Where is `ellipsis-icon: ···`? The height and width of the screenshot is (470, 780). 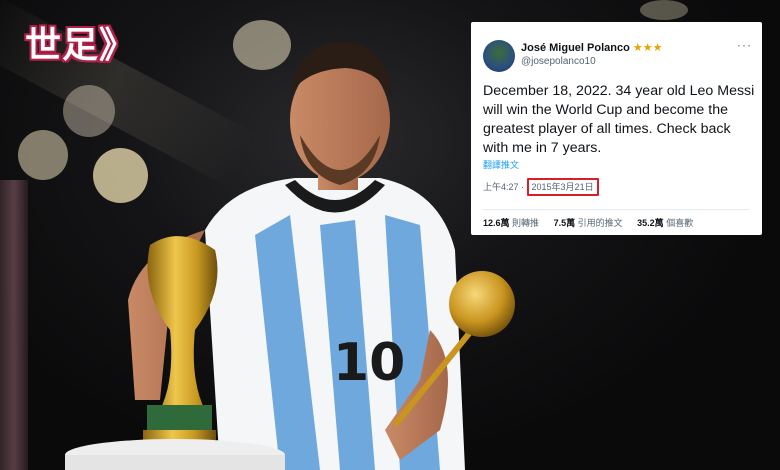 ellipsis-icon: ··· is located at coordinates (744, 45).